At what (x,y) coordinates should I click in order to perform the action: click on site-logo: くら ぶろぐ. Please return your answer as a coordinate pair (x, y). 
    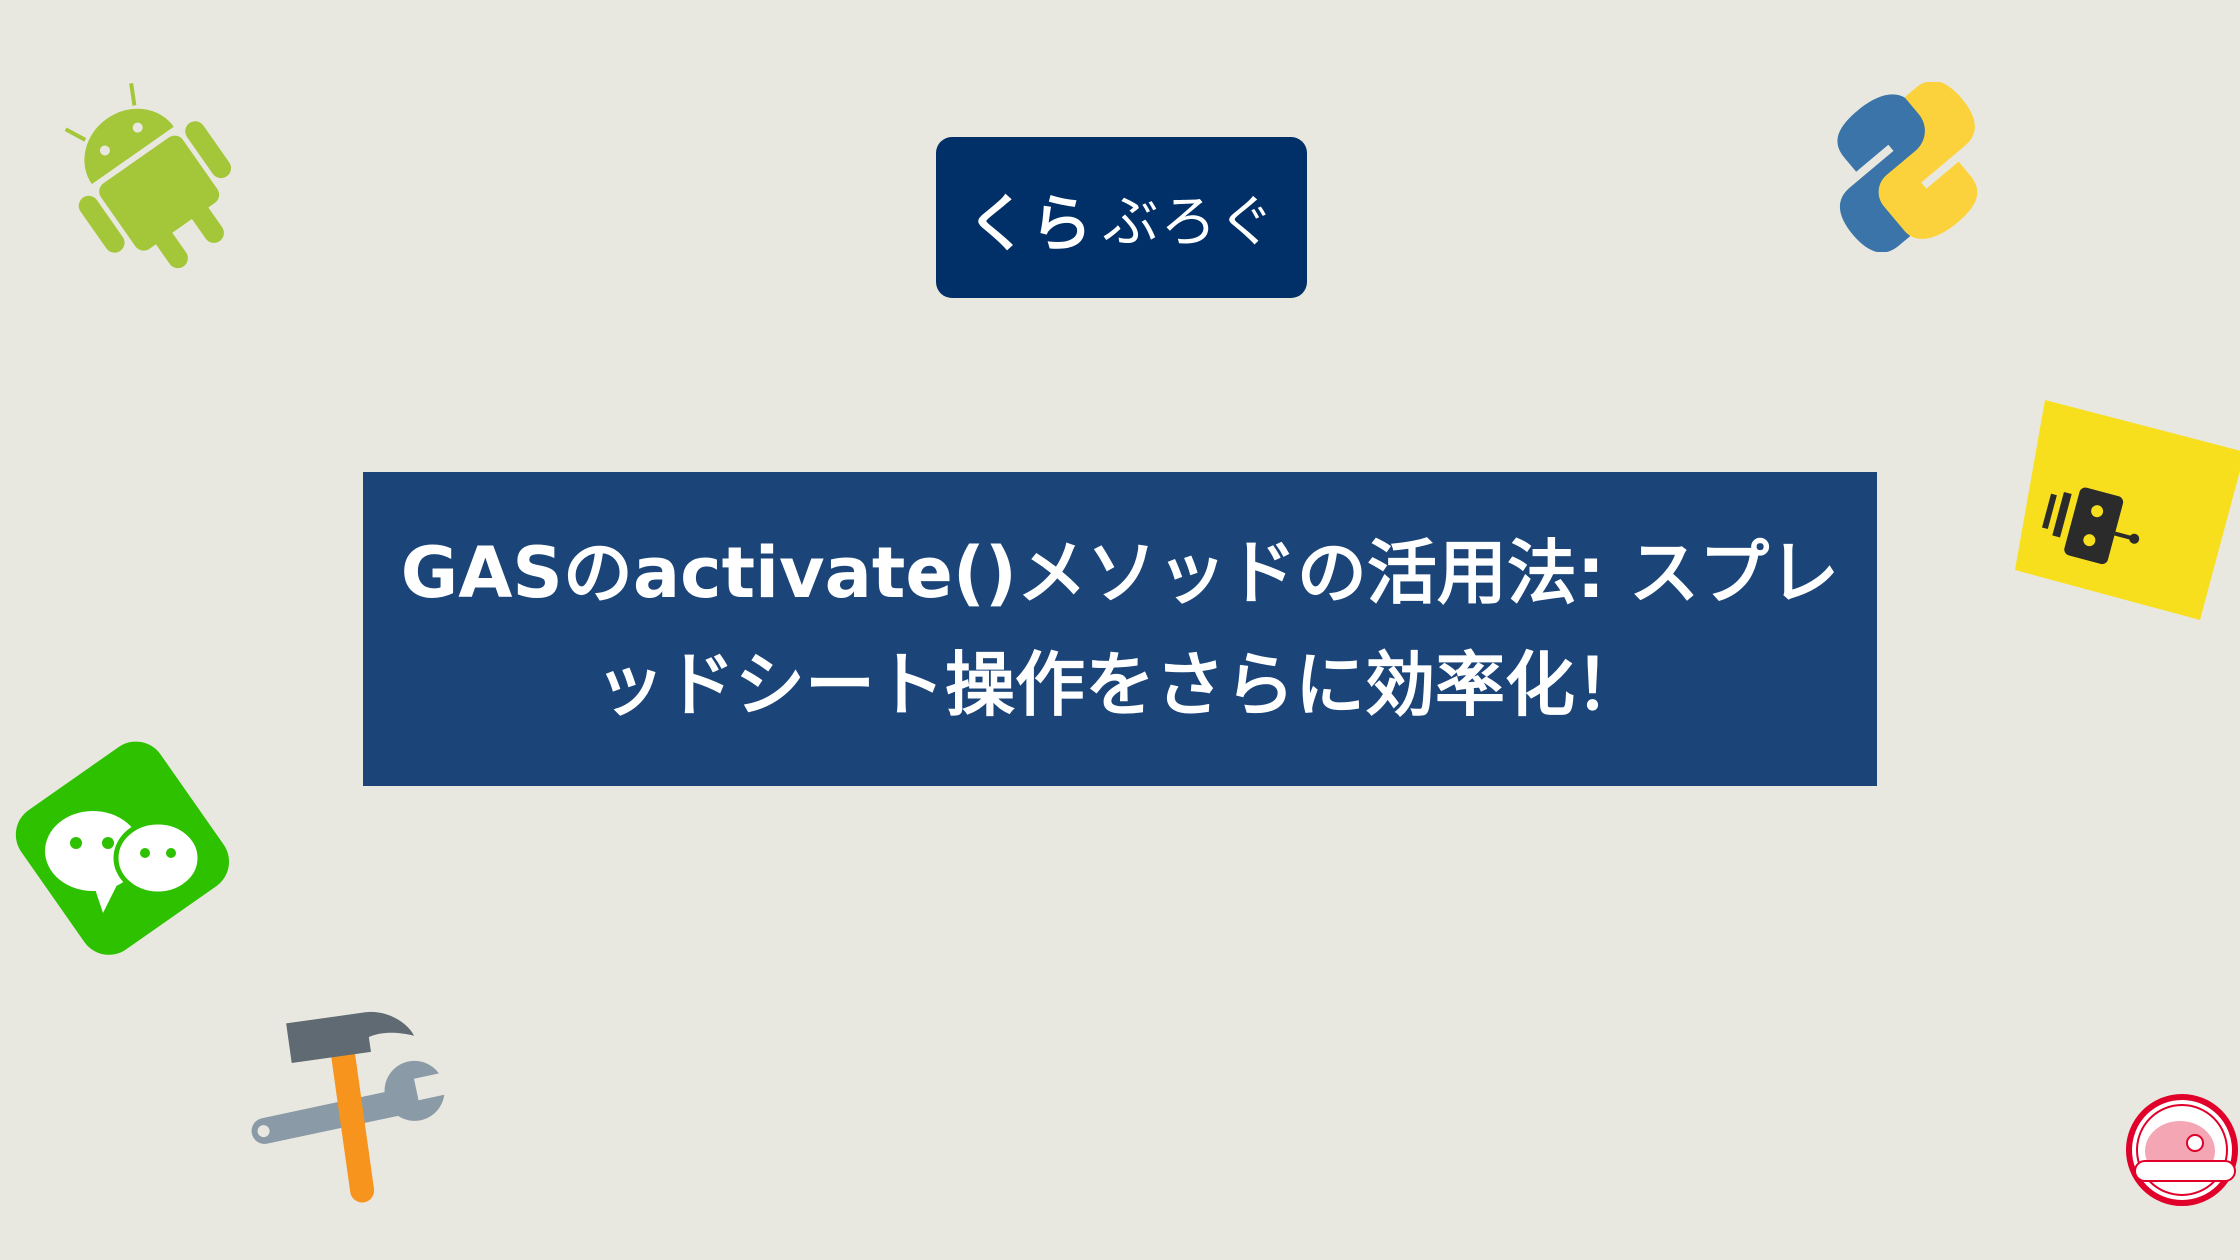
    Looking at the image, I should click on (1121, 217).